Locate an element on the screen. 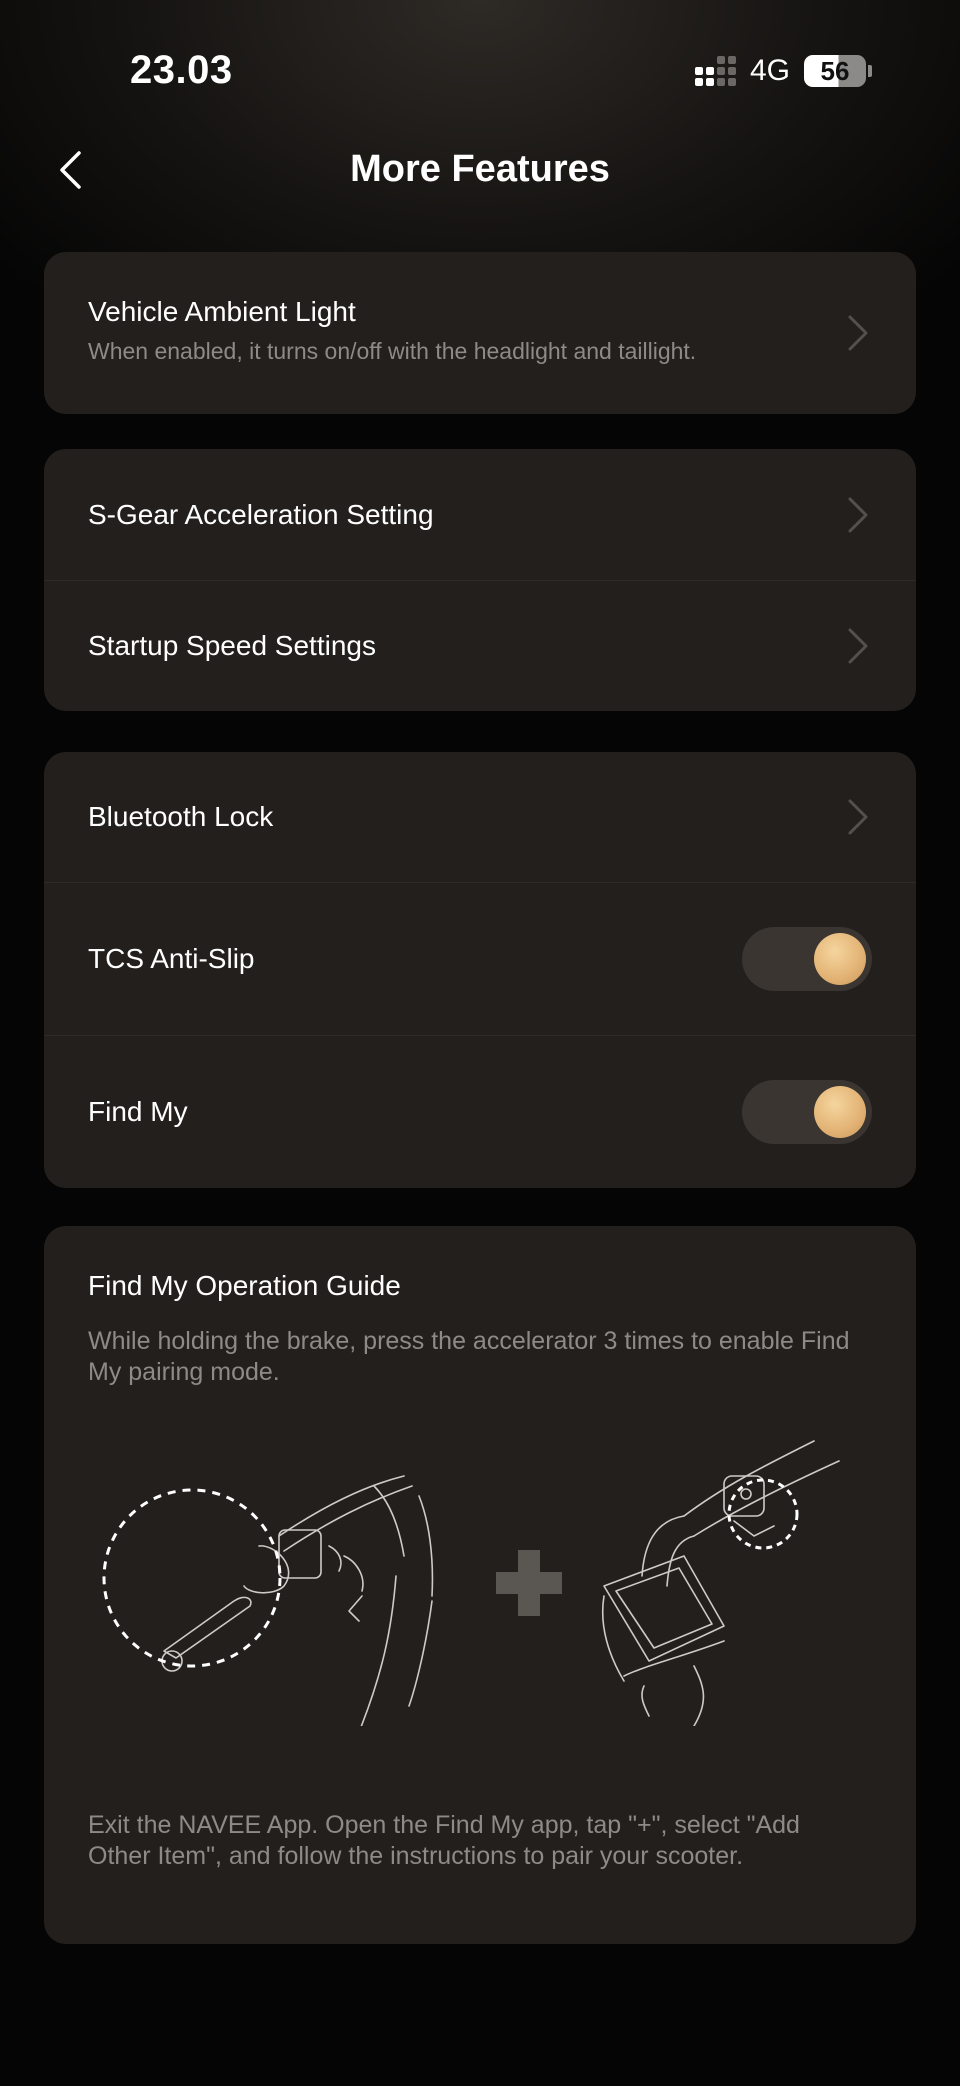  bluetooth-lock-label: Bluetooth Lock is located at coordinates (181, 816).